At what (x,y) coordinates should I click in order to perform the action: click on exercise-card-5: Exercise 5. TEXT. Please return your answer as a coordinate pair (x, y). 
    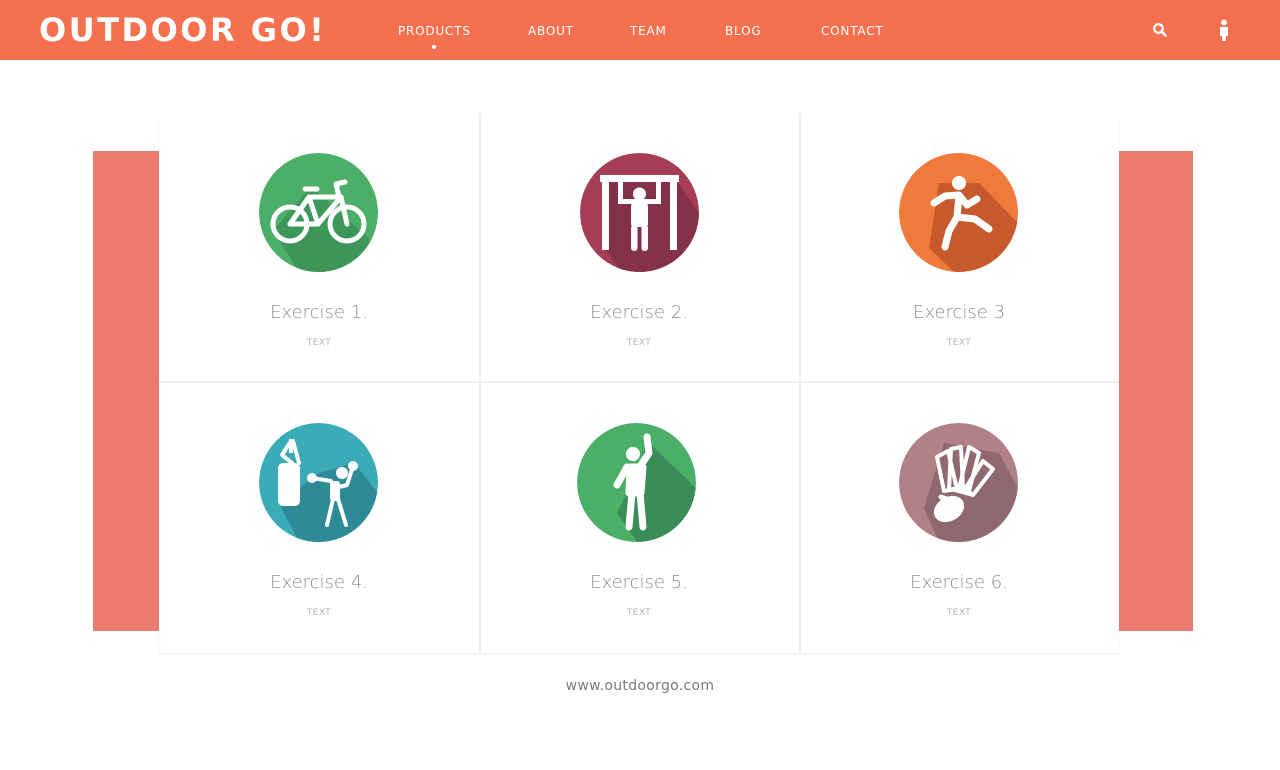
    Looking at the image, I should click on (639, 518).